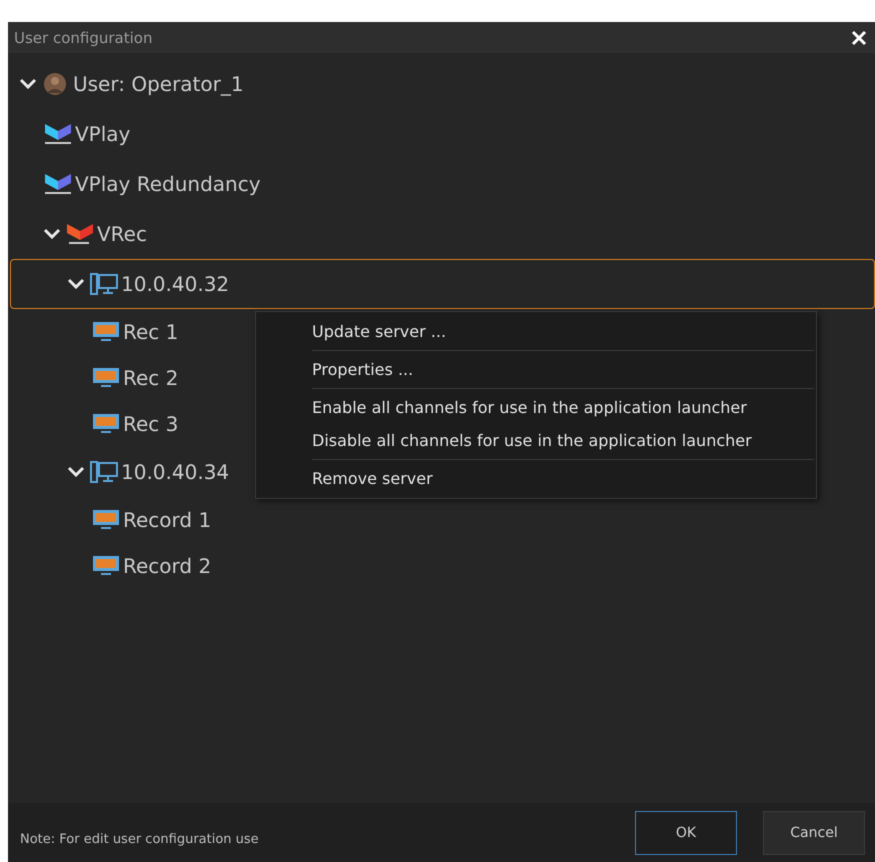 The width and height of the screenshot is (875, 862). Describe the element at coordinates (175, 284) in the screenshot. I see `tree-item-label: 10.0.40.32` at that location.